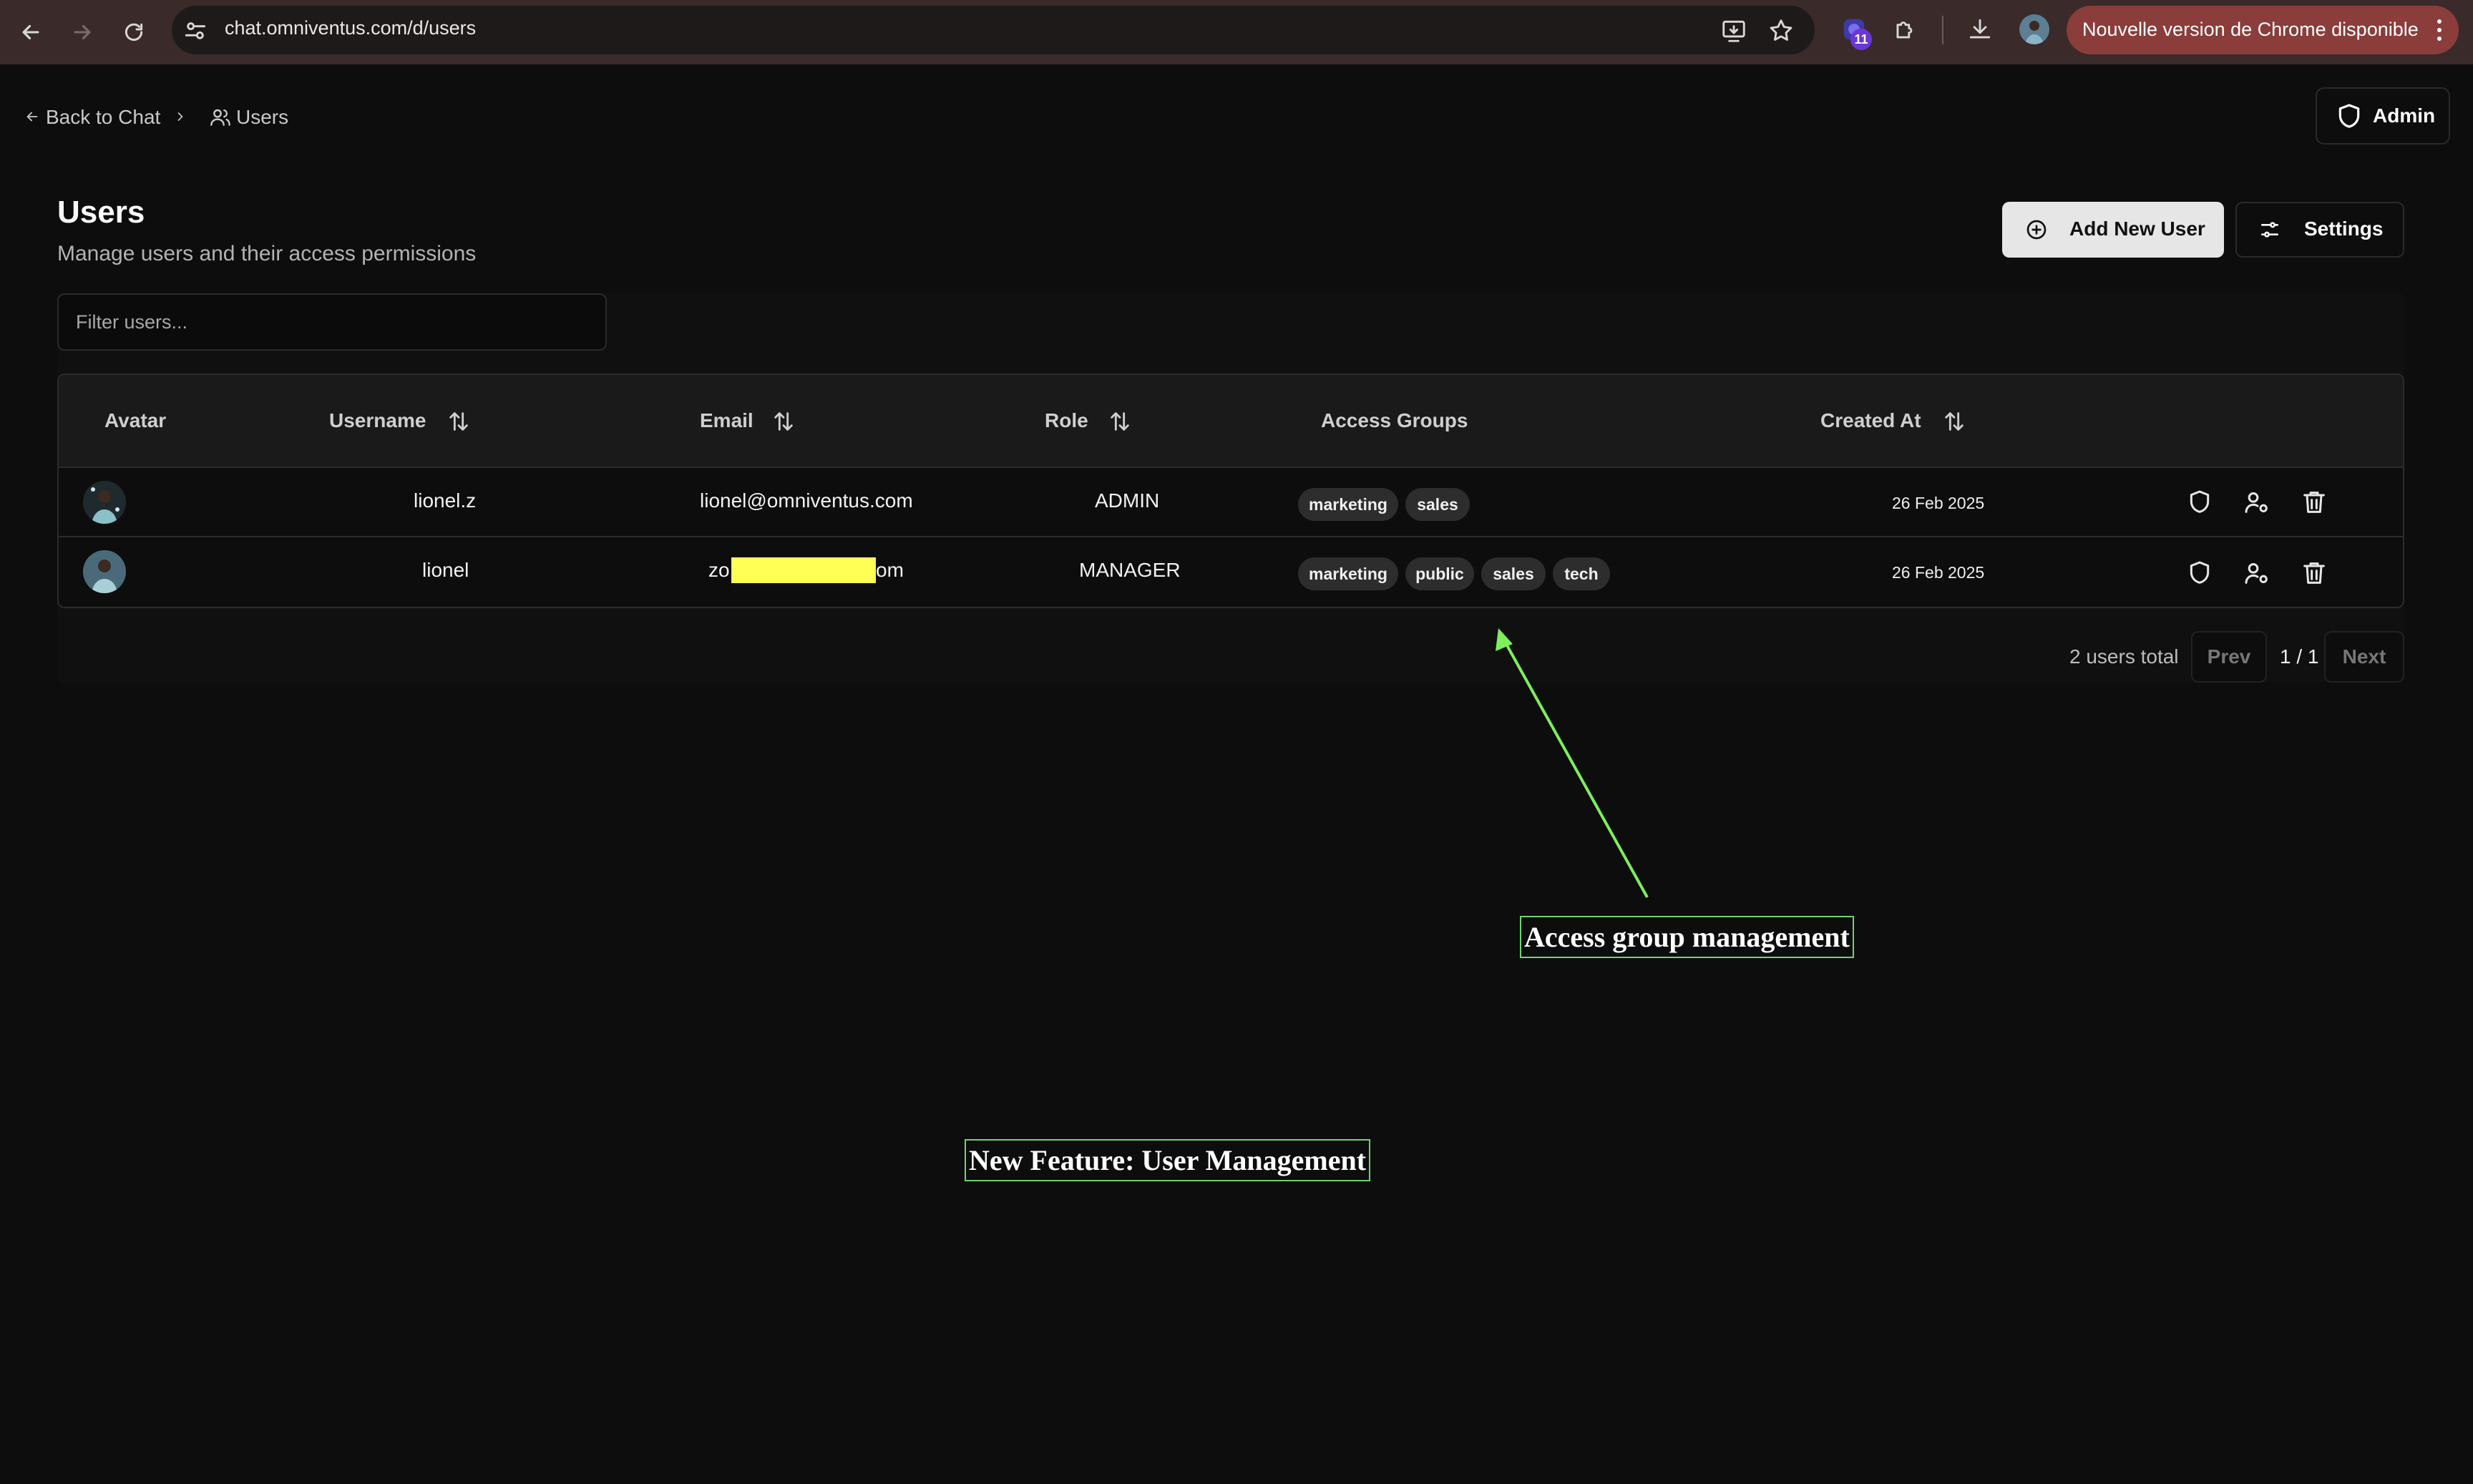 This screenshot has width=2473, height=1484. Describe the element at coordinates (1861, 39) in the screenshot. I see `extension-badge: 11` at that location.